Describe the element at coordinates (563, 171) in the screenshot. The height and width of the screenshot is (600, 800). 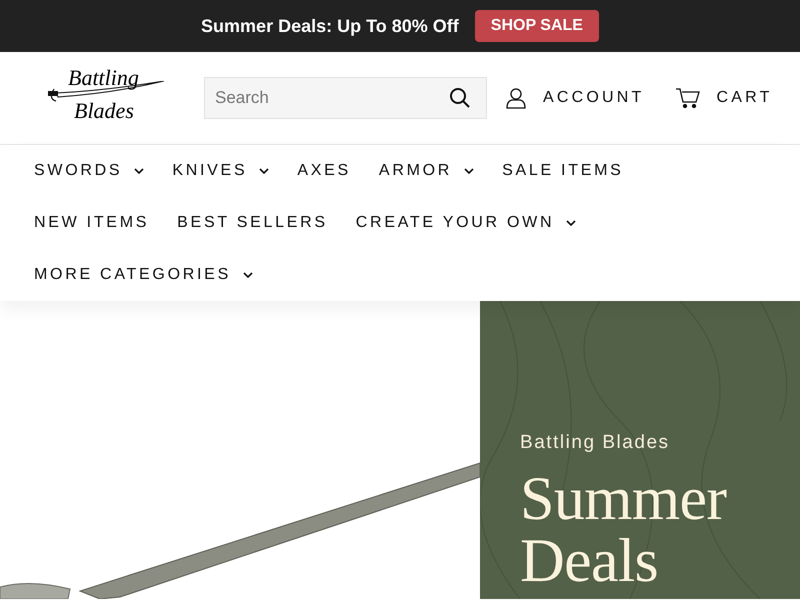
I see `nav-link: SALE ITEMS` at that location.